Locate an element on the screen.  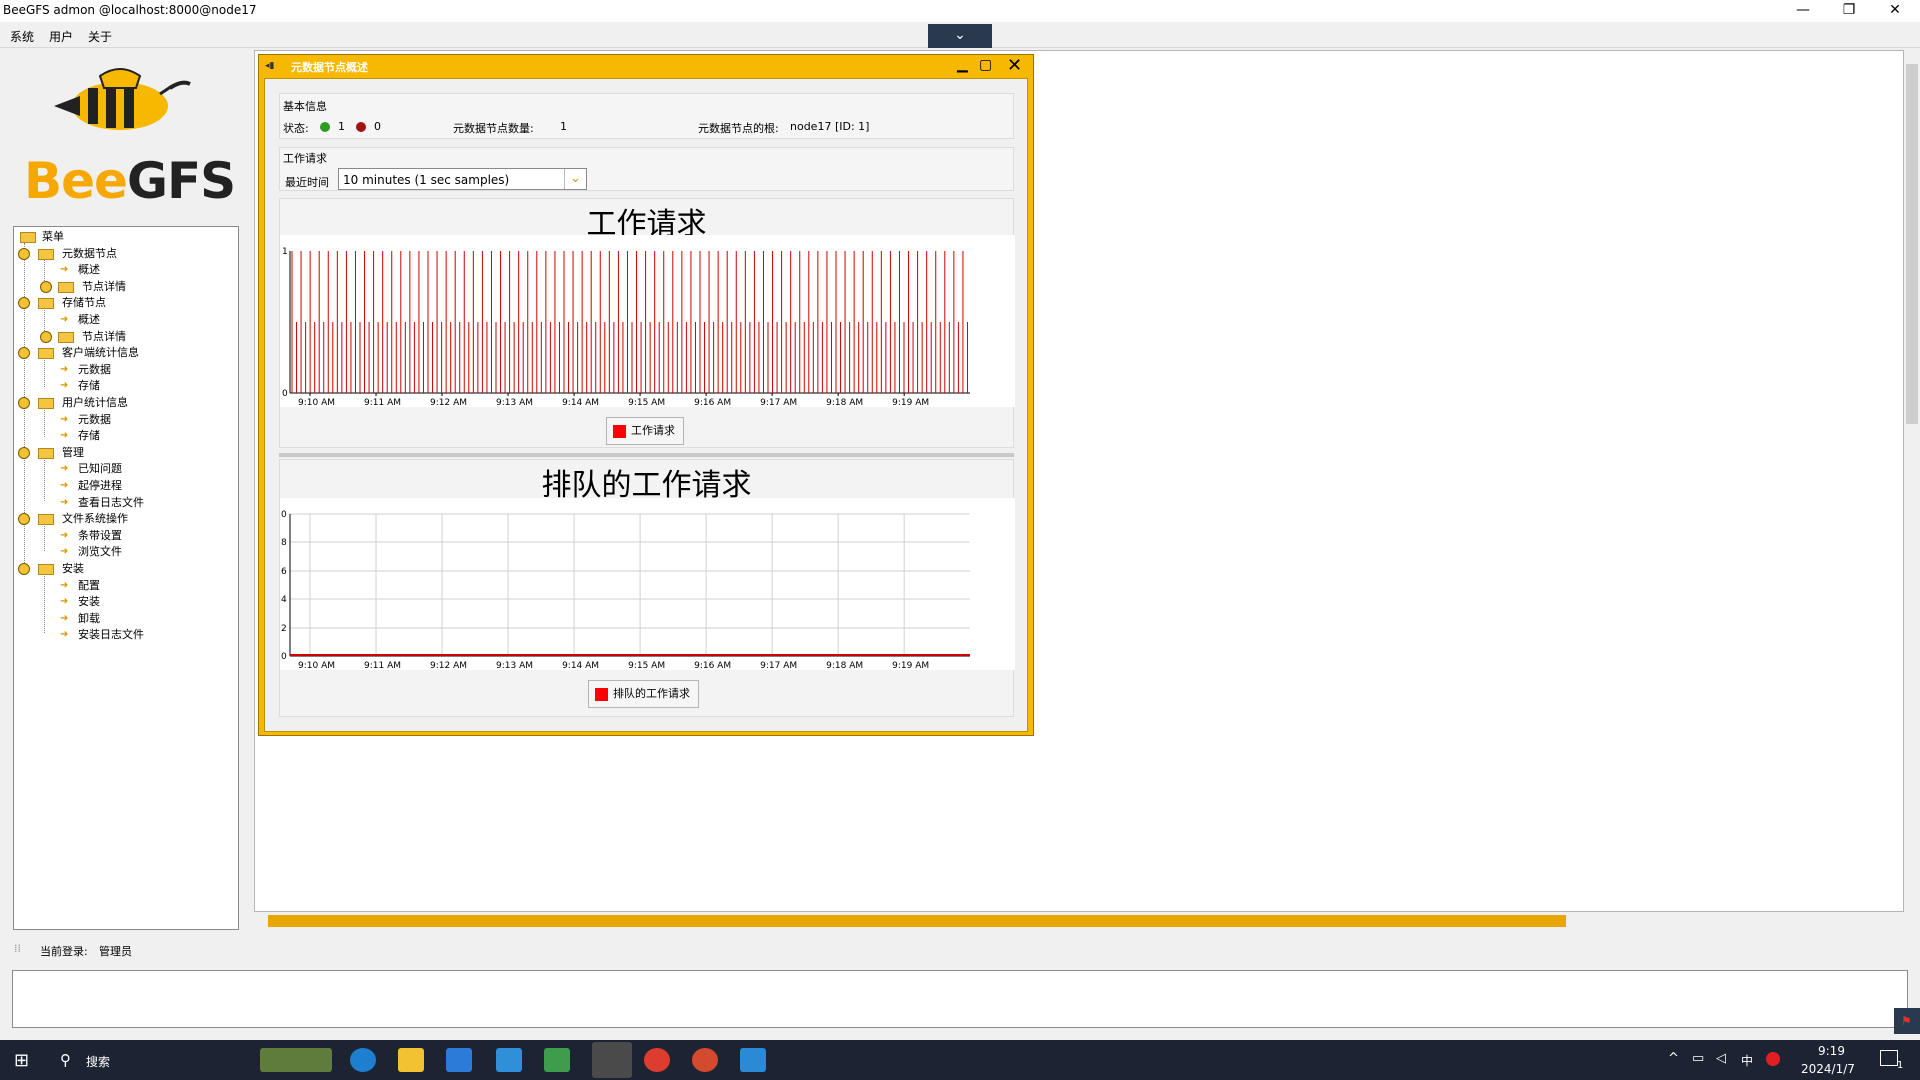
network-icon: ▭ is located at coordinates (1698, 1058).